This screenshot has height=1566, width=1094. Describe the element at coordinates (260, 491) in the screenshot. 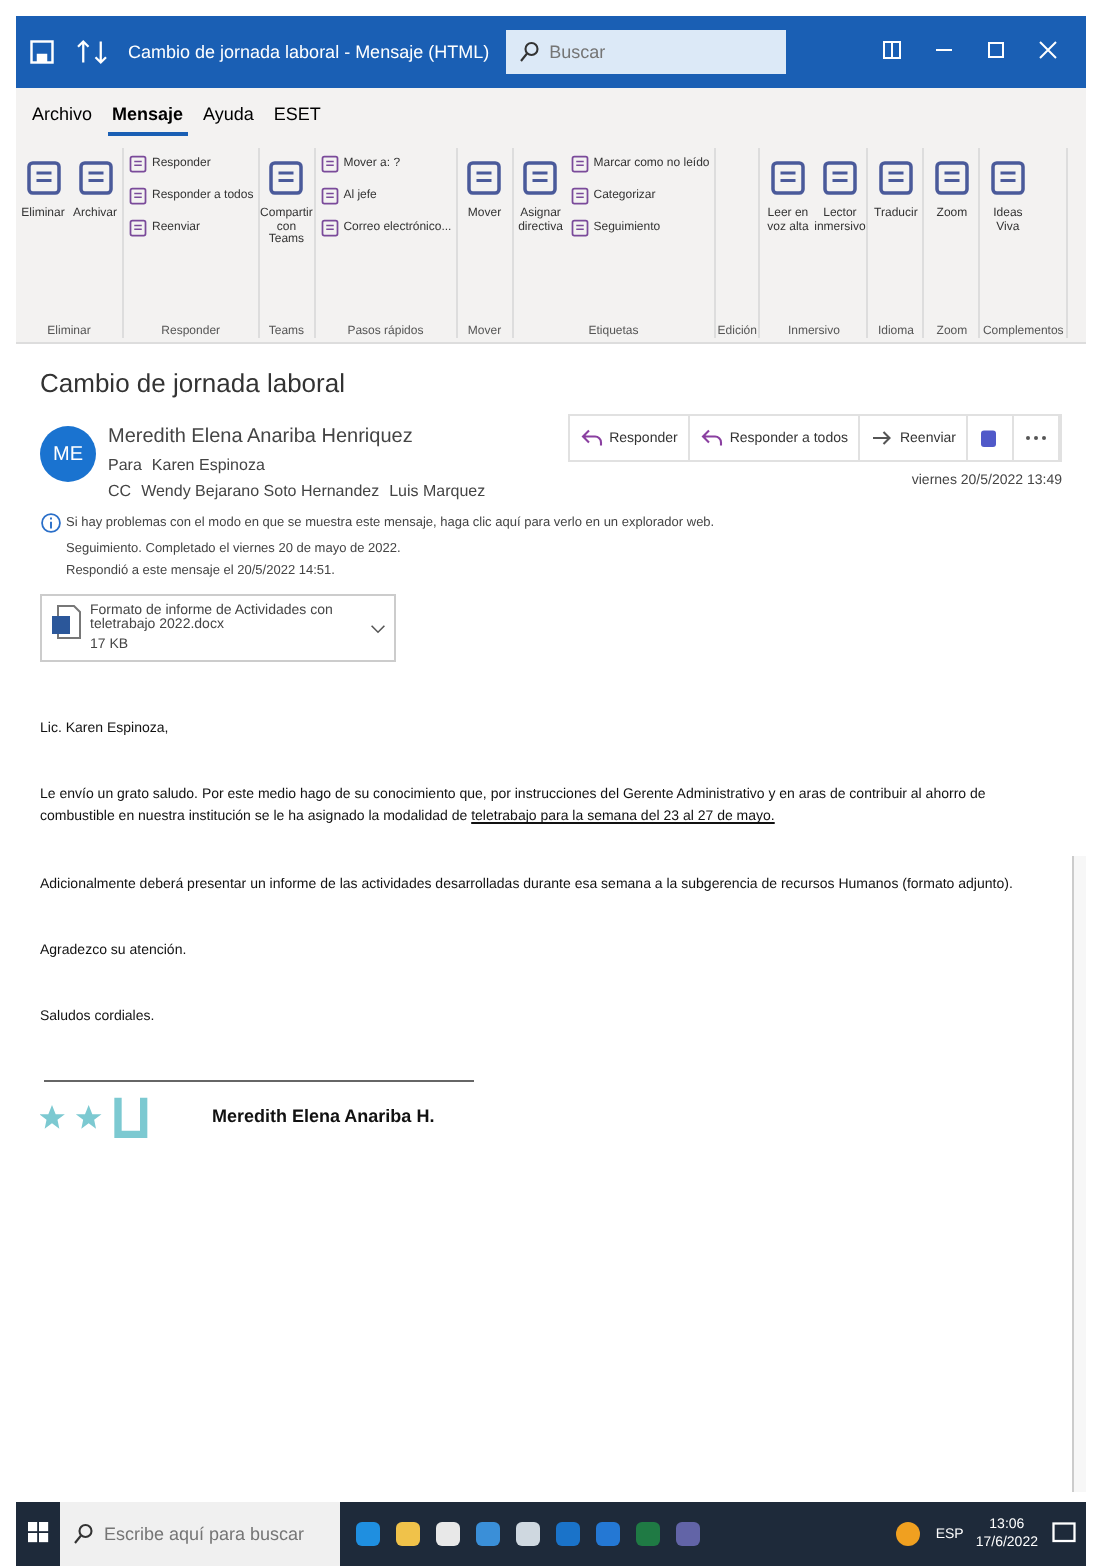

I see `recipient-name: Wendy Bejarano Soto Hernandez` at that location.